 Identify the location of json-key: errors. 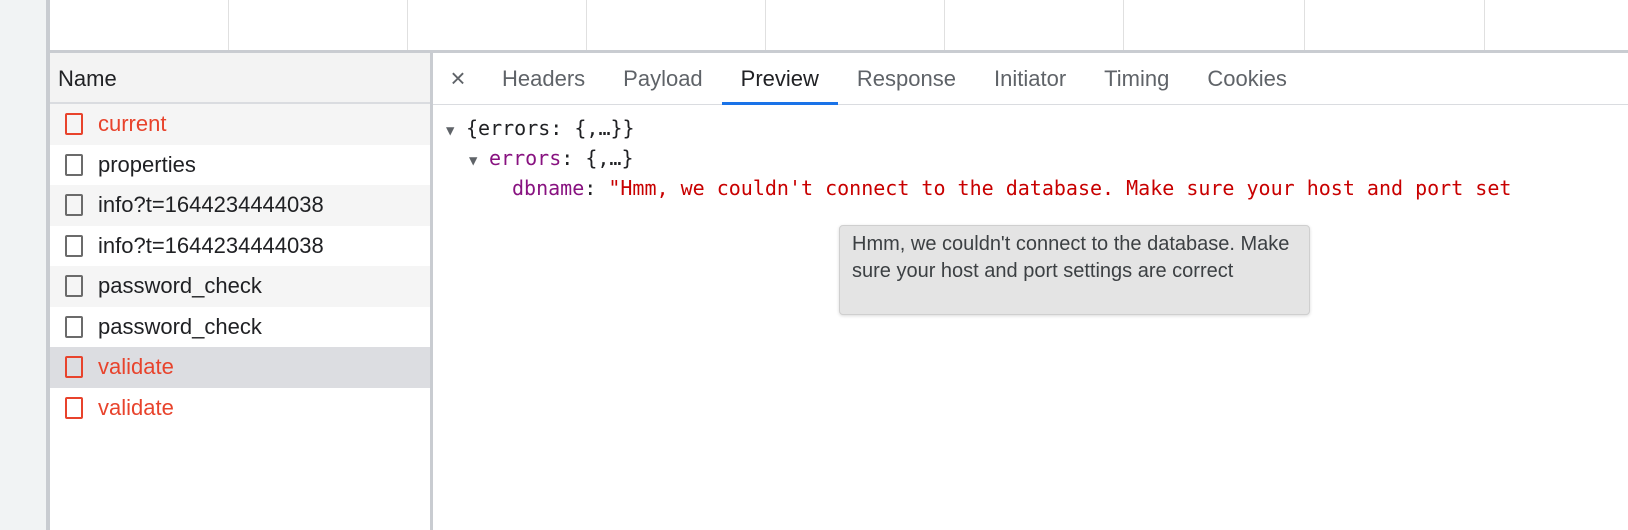
(525, 158).